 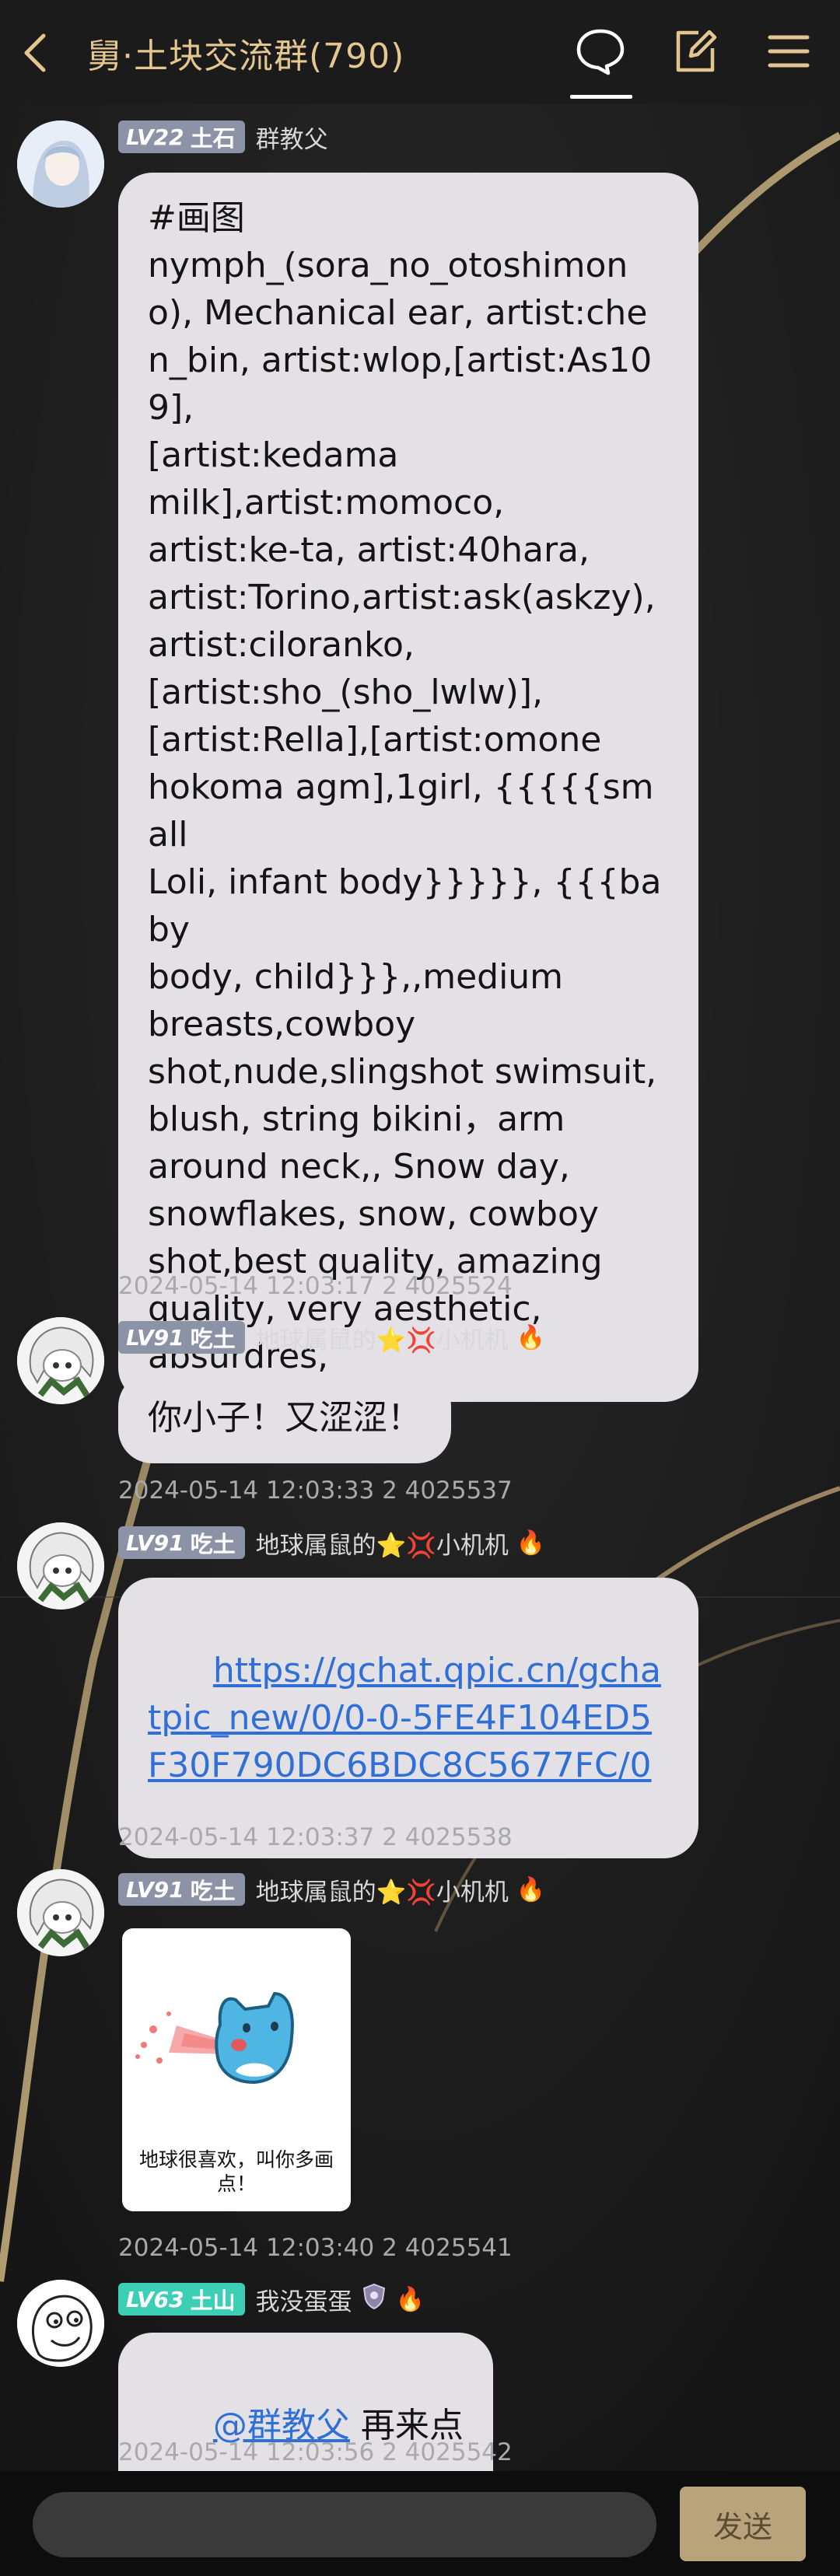 I want to click on blue-cat-sticker-art, so click(x=215, y=2038).